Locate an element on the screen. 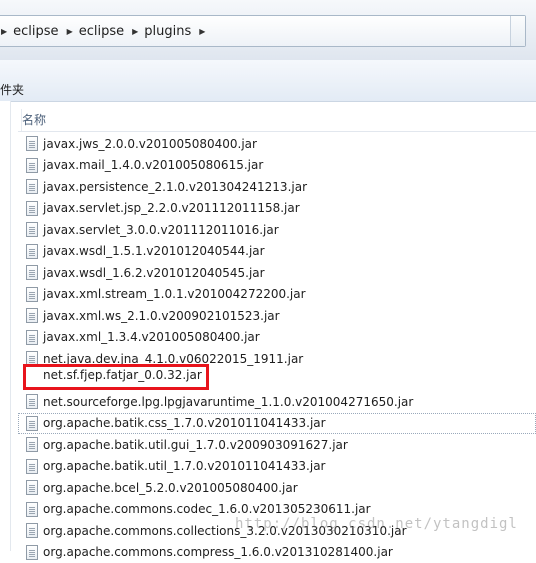 Image resolution: width=536 pixels, height=563 pixels. list-item: javax.servlet_3.0.0.v201112011016.jar is located at coordinates (277, 229).